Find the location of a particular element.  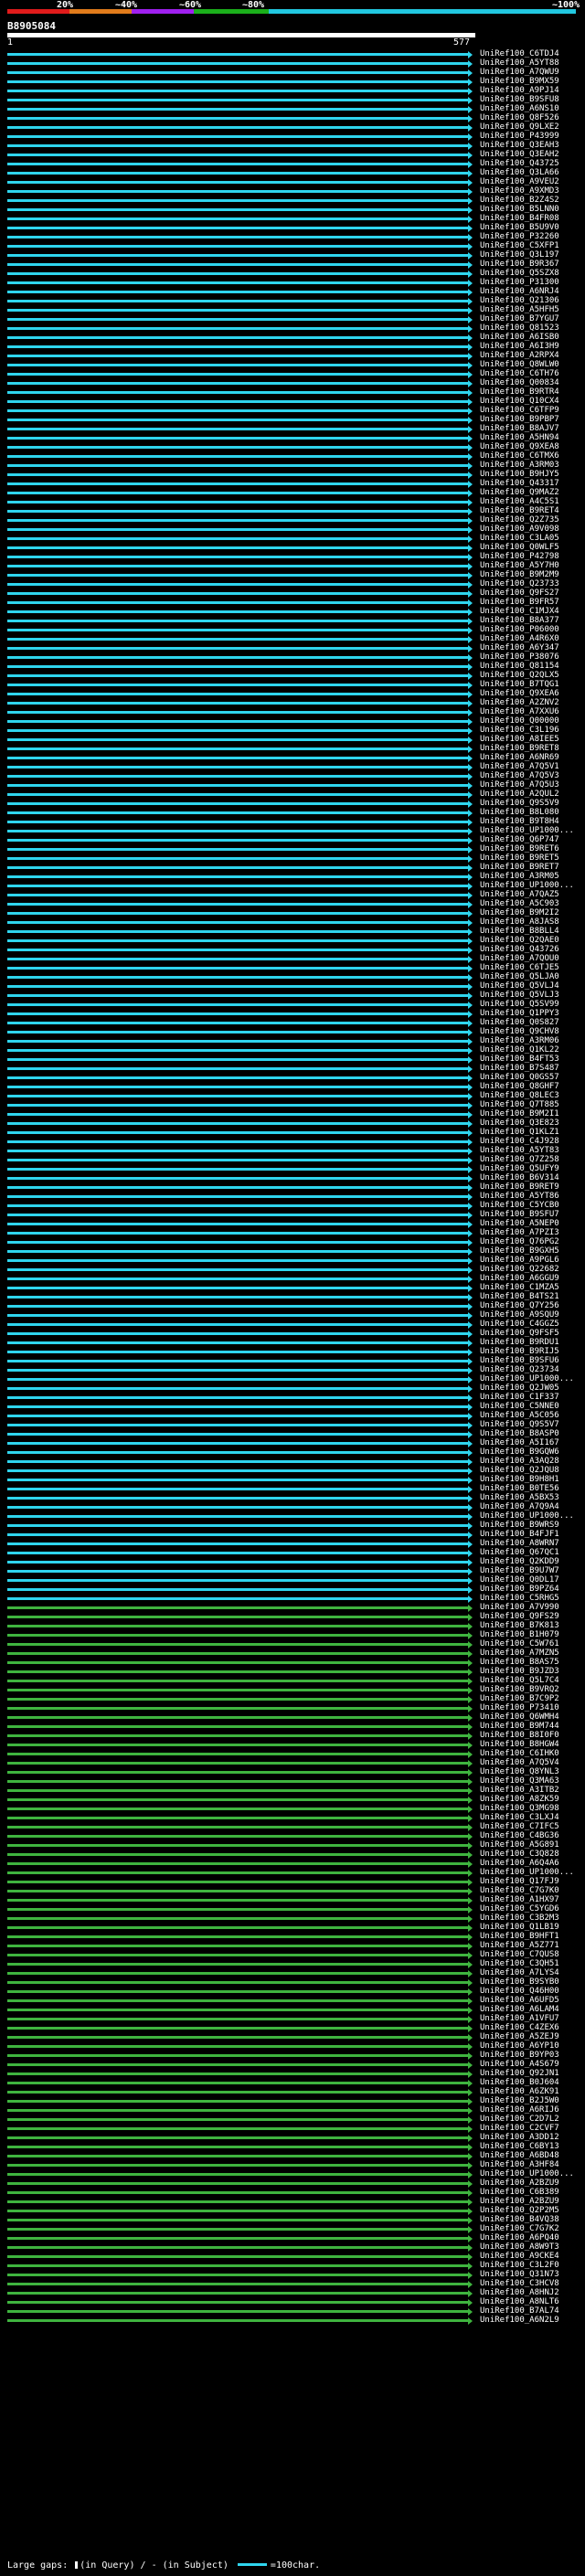

hit-label-link: UniRef100_A7XXU6 is located at coordinates (519, 711).